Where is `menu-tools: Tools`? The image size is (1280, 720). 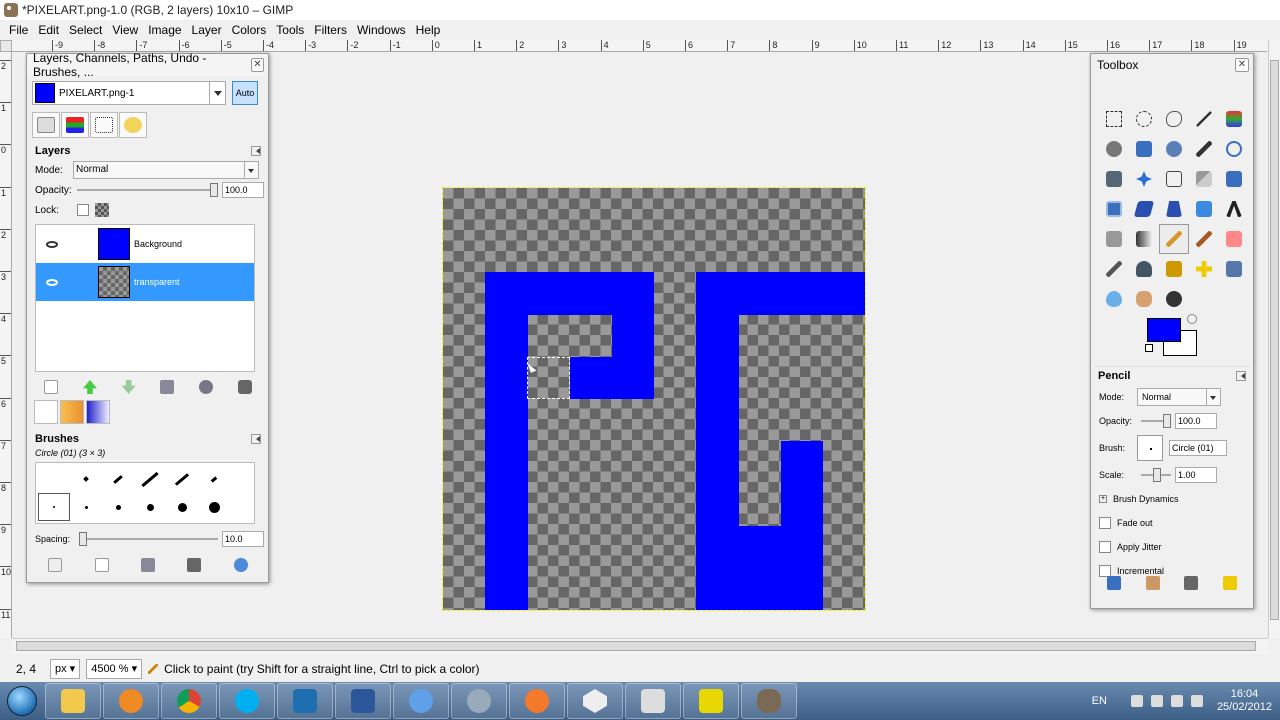
menu-tools: Tools is located at coordinates (290, 30).